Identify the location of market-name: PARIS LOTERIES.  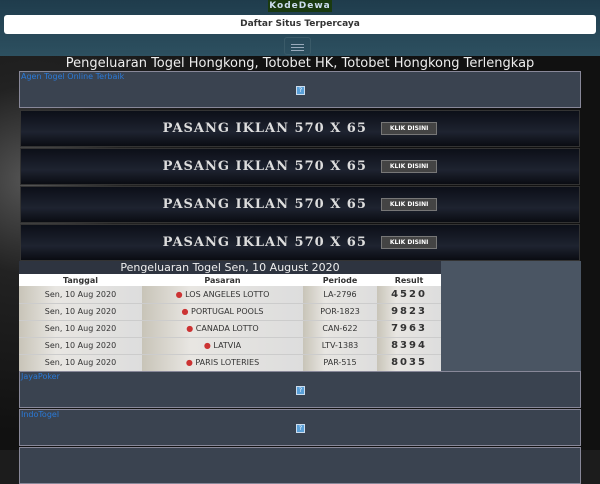
(227, 362).